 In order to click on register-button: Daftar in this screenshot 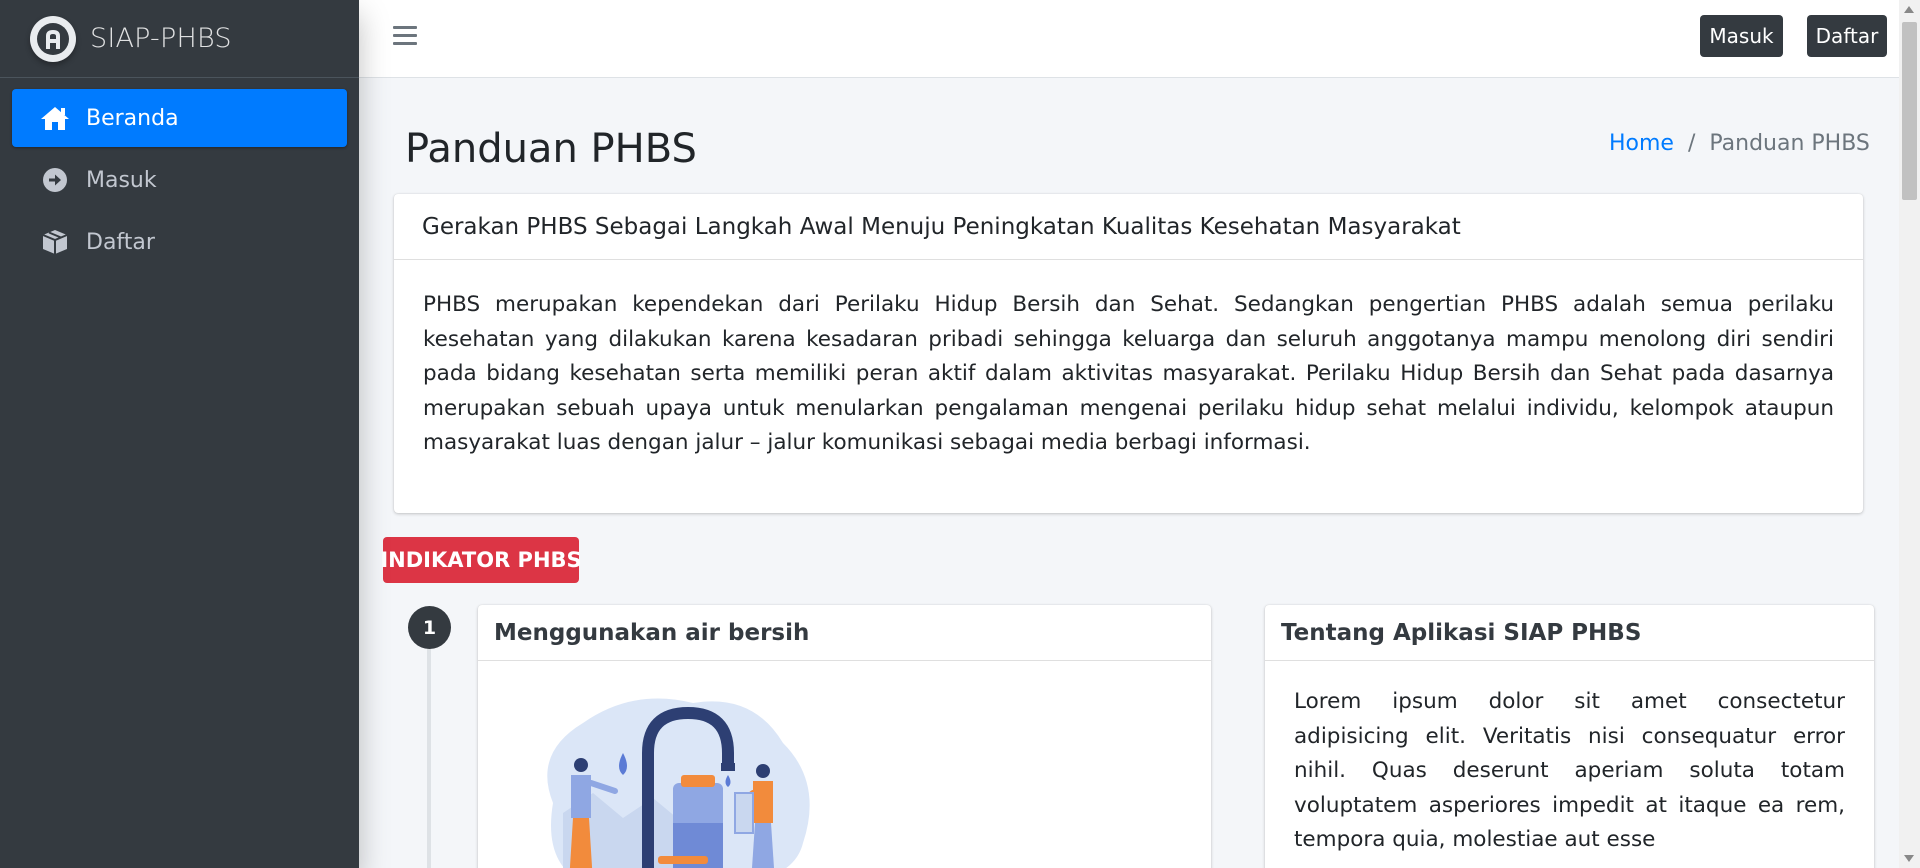, I will do `click(1847, 36)`.